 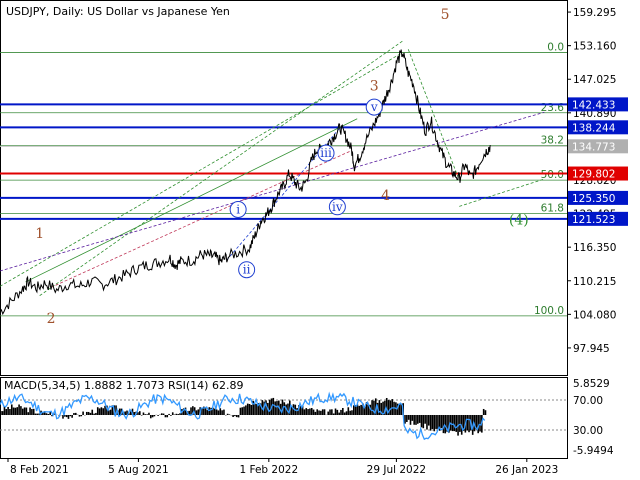 I want to click on wave-label: 5, so click(x=445, y=15).